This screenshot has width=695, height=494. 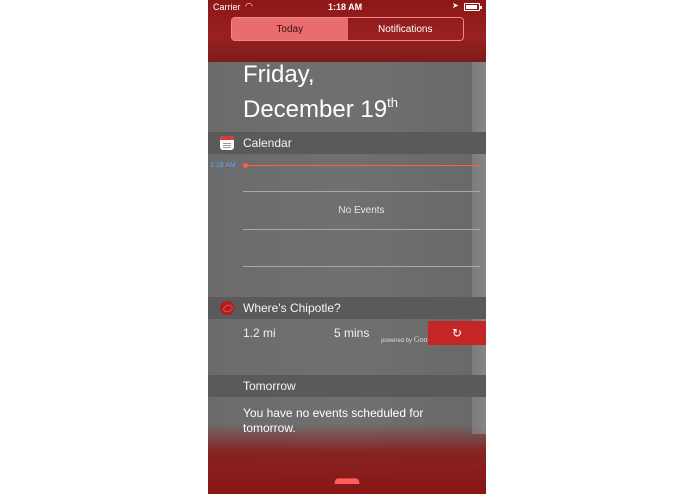 I want to click on status-bar: Carrier ◠ 1:18 AM ➤, so click(x=347, y=7).